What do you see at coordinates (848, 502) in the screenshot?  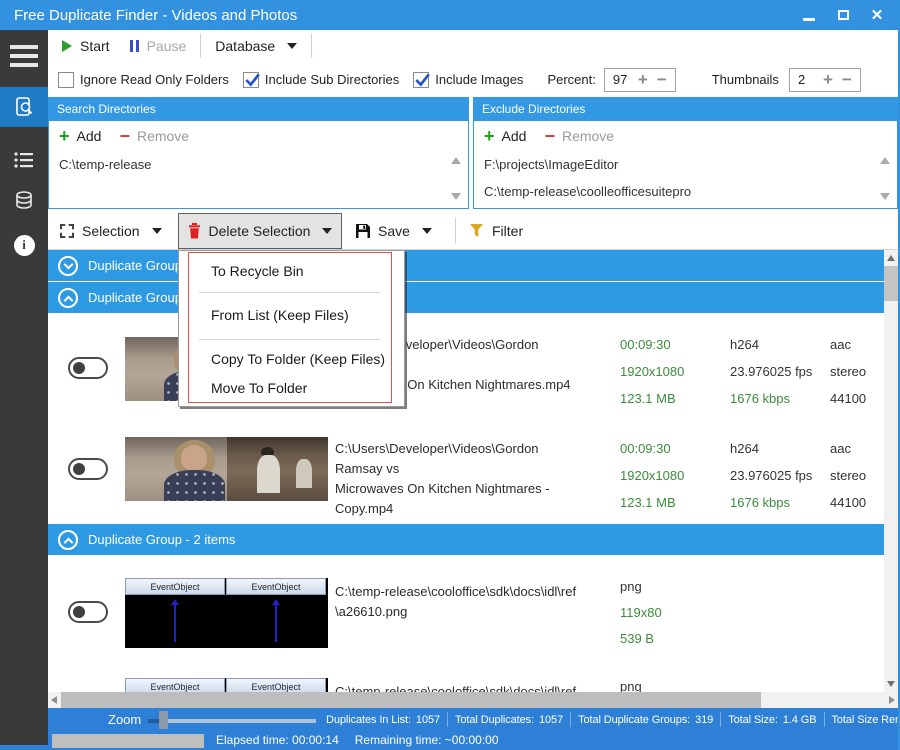 I see `sample-rate-value: 44100` at bounding box center [848, 502].